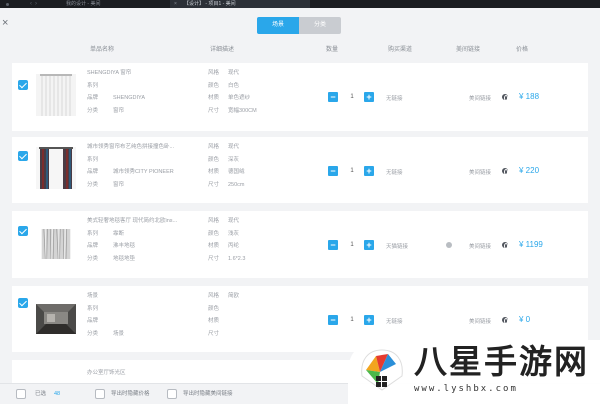 The image size is (600, 404). Describe the element at coordinates (208, 394) in the screenshot. I see `hide-link-label: 导出时隐藏美间链接` at that location.